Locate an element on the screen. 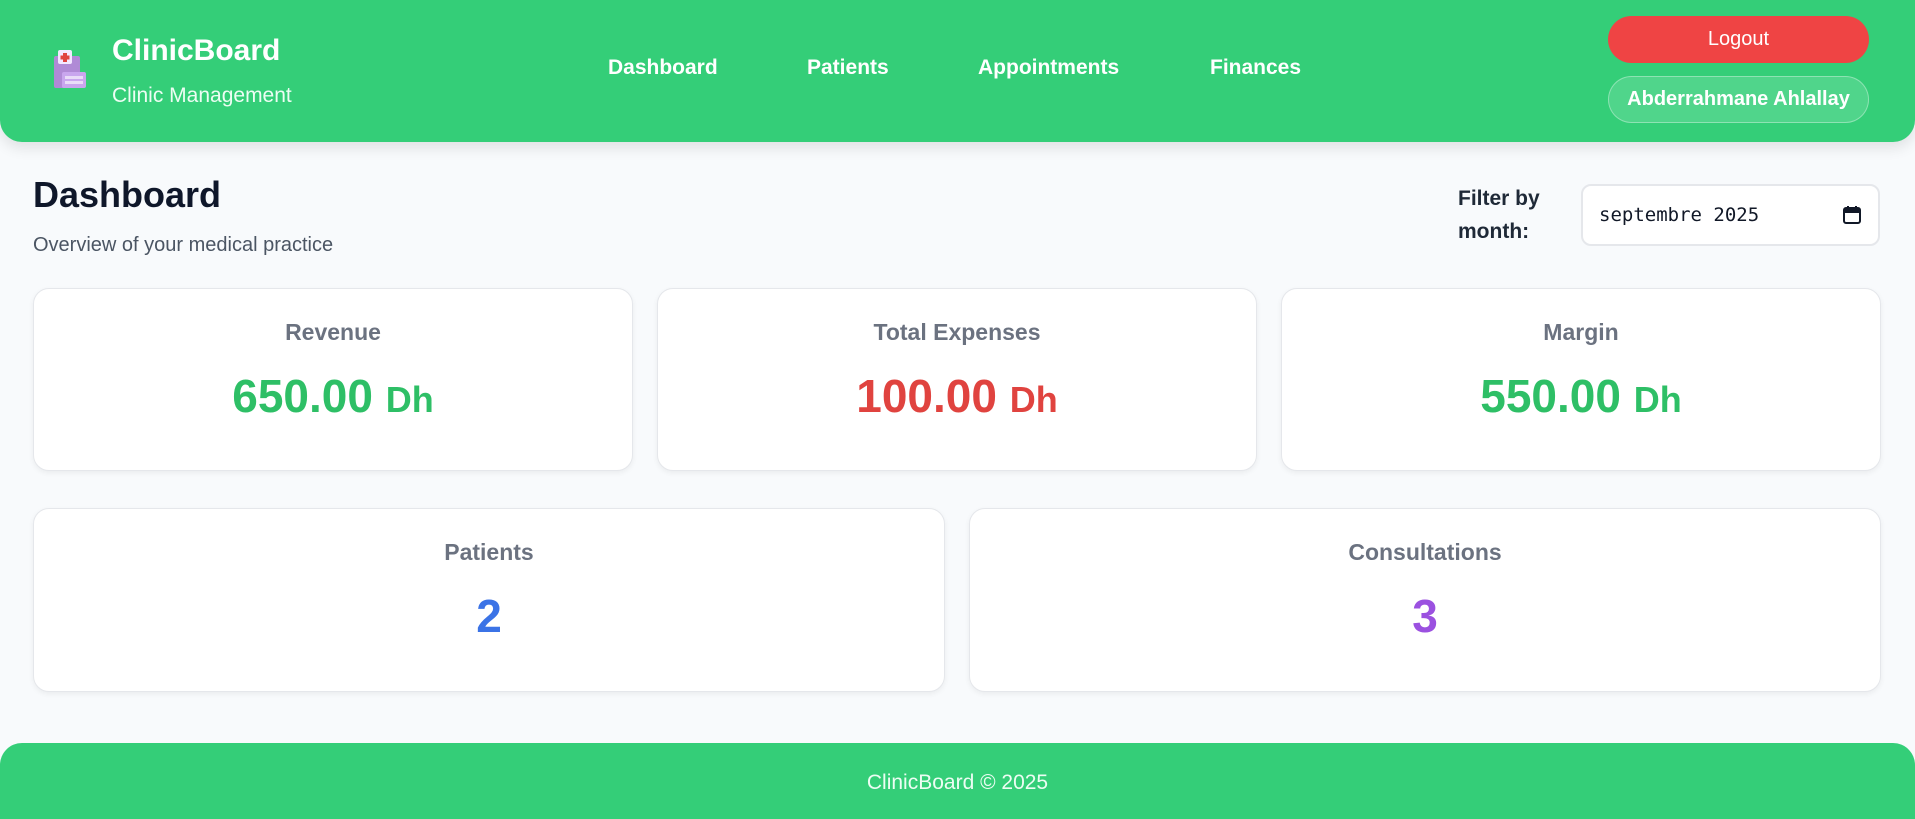 The image size is (1915, 819). page-title: Dashboard is located at coordinates (127, 194).